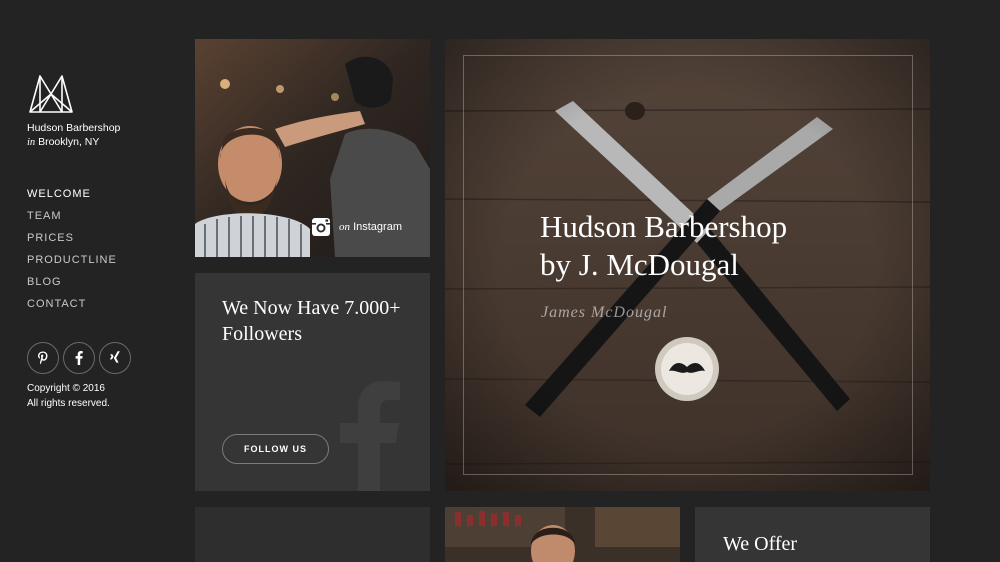 This screenshot has width=1000, height=562. Describe the element at coordinates (604, 312) in the screenshot. I see `hero-signature: James McDougal` at that location.